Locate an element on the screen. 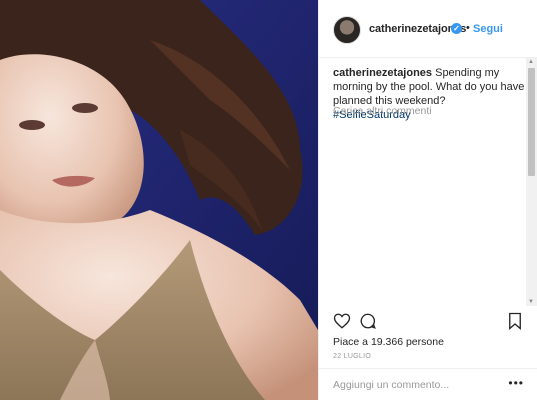 The height and width of the screenshot is (400, 537). scrollbar-thumb is located at coordinates (531, 122).